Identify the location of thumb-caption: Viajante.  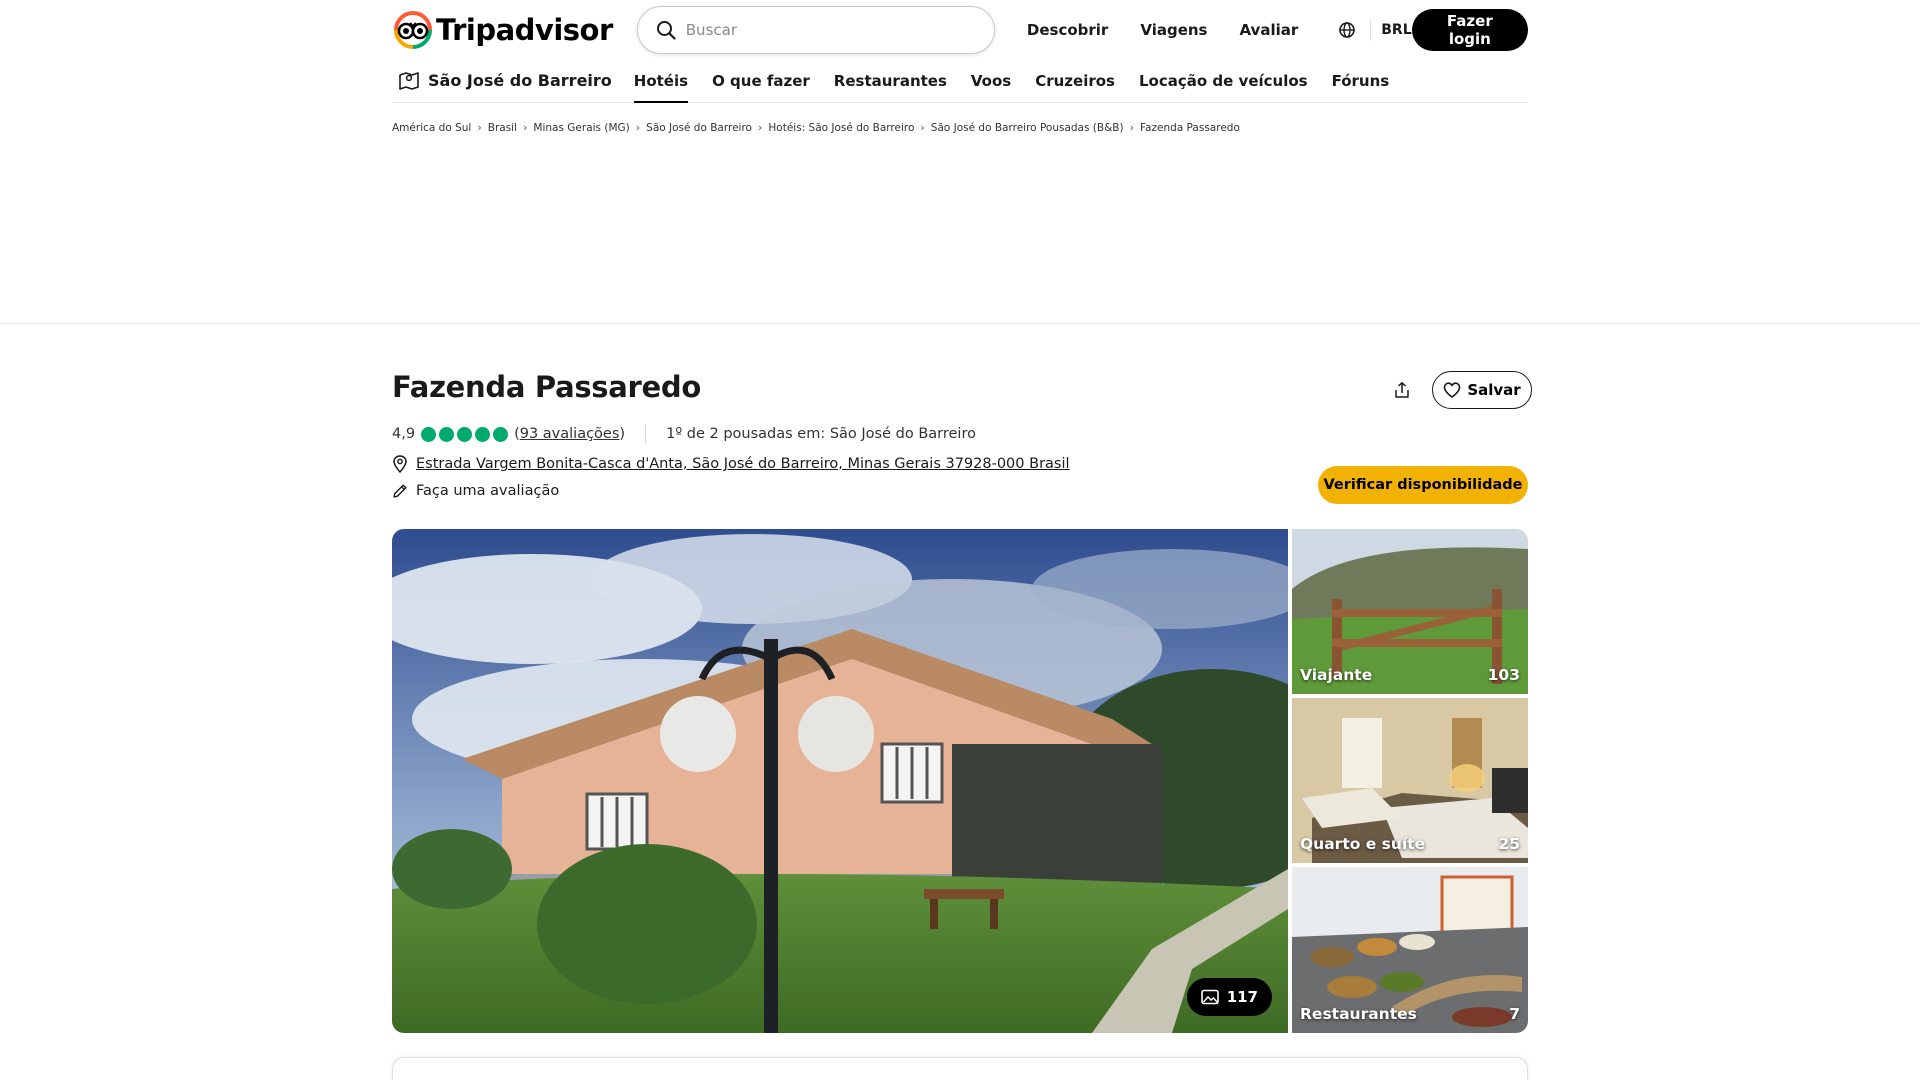
(1336, 675).